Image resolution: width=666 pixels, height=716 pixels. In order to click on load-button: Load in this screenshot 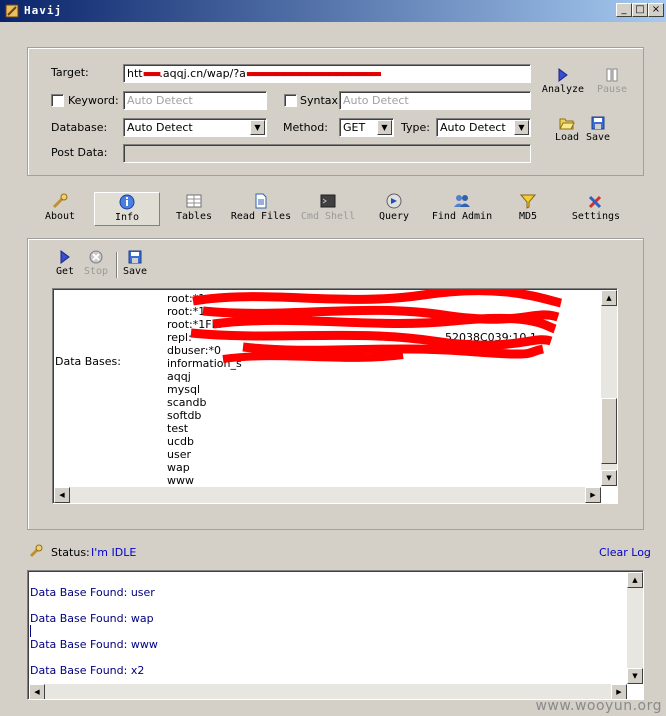, I will do `click(567, 129)`.